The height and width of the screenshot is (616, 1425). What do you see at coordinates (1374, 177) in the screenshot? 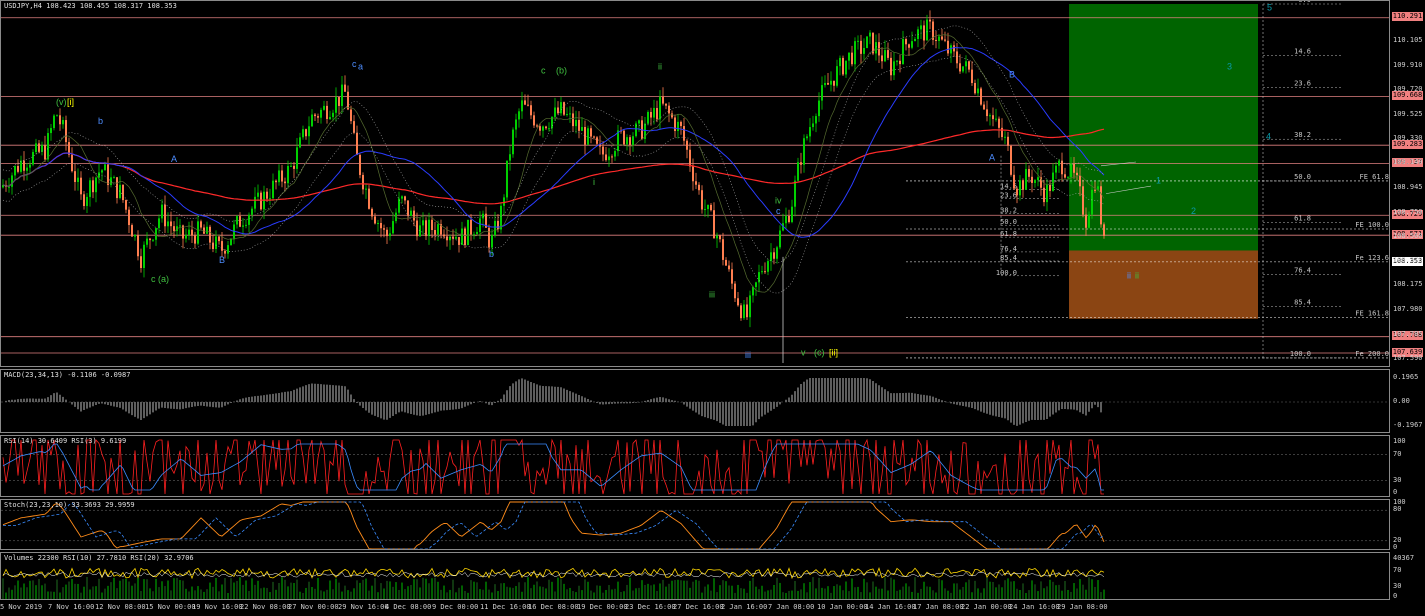
I see `fe-label: FE 61.8` at bounding box center [1374, 177].